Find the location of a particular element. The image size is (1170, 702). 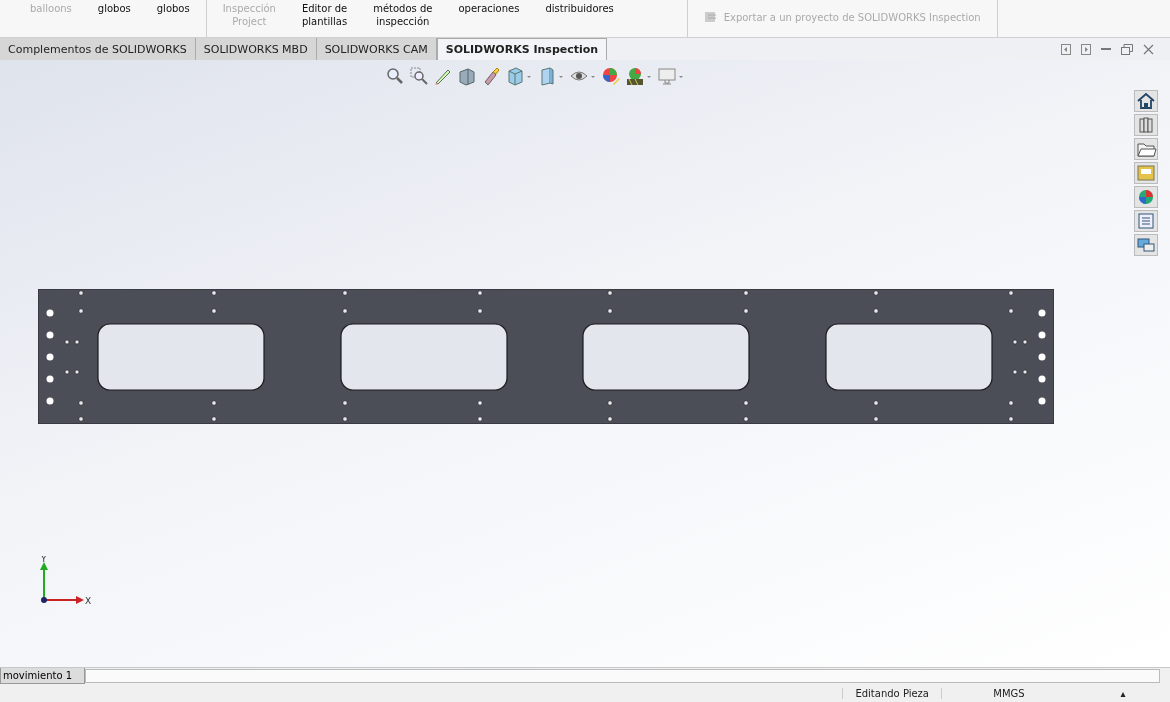

minimize-icon is located at coordinates (1106, 49).